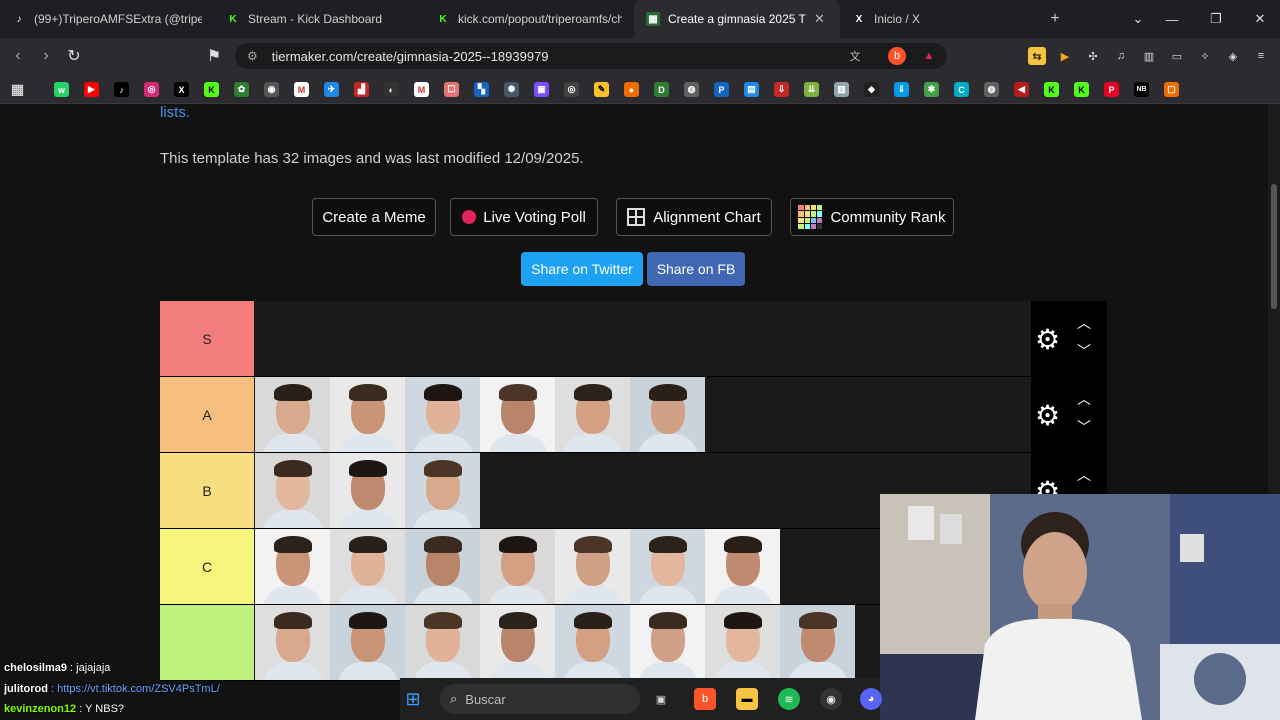 This screenshot has width=1280, height=720. I want to click on scrollbar-thumb, so click(1274, 246).